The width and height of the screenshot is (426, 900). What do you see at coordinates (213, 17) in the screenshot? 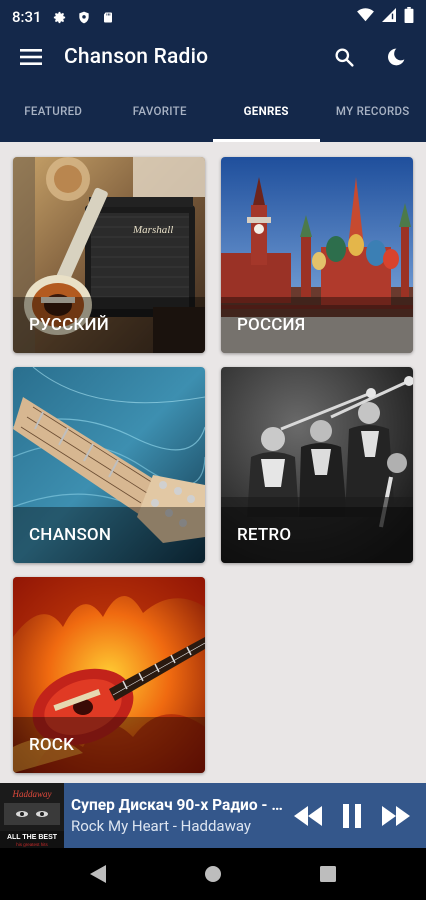
I see `status-bar: 8:31` at bounding box center [213, 17].